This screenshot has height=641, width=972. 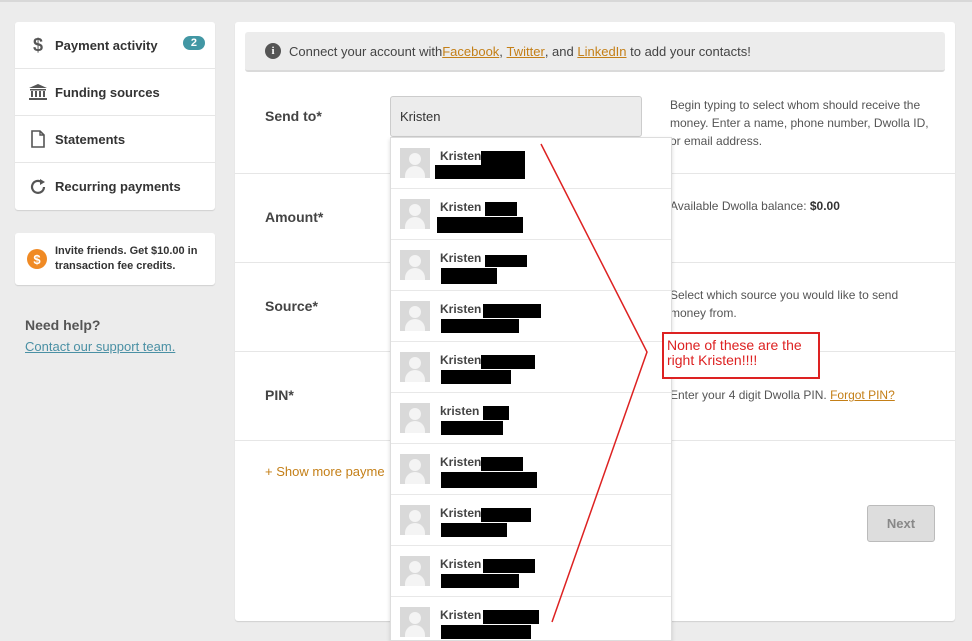 I want to click on balance-value: $0.00, so click(x=824, y=206).